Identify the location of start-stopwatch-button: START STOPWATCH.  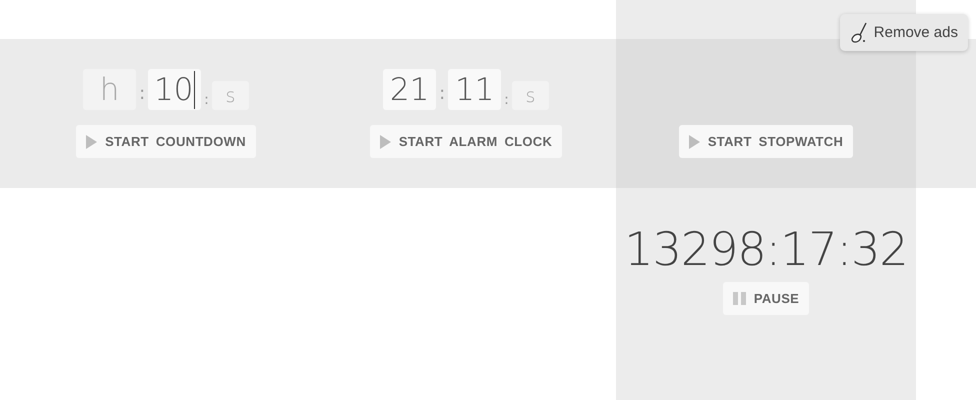
(766, 141).